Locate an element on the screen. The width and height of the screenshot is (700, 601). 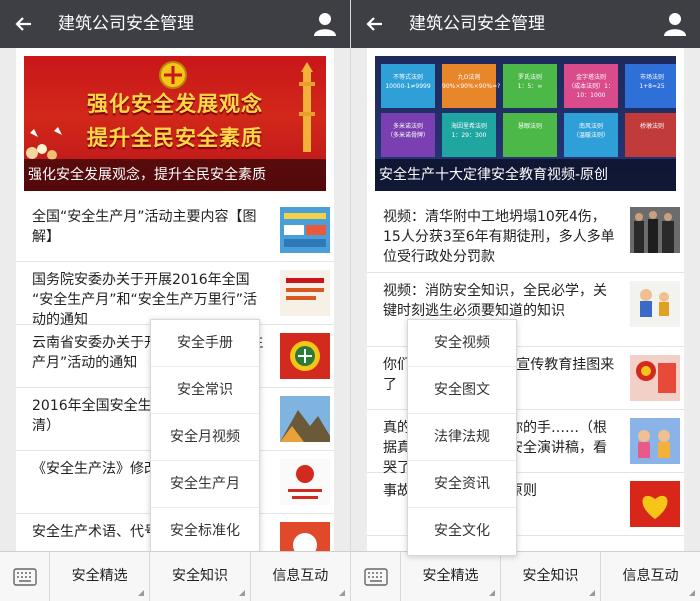
article-title: 全国“安全生产月”活动主要内容【图解】 is located at coordinates (144, 227).